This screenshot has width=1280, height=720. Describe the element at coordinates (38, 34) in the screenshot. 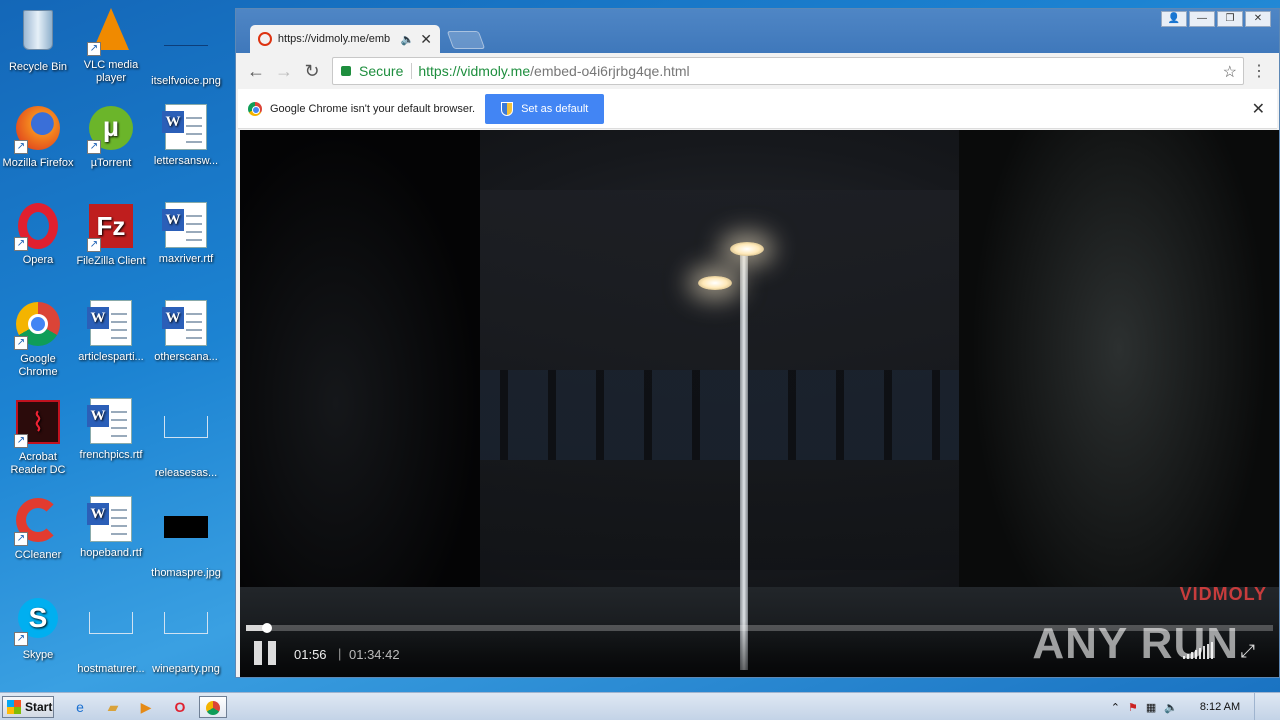

I see `recycle-bin-icon` at that location.